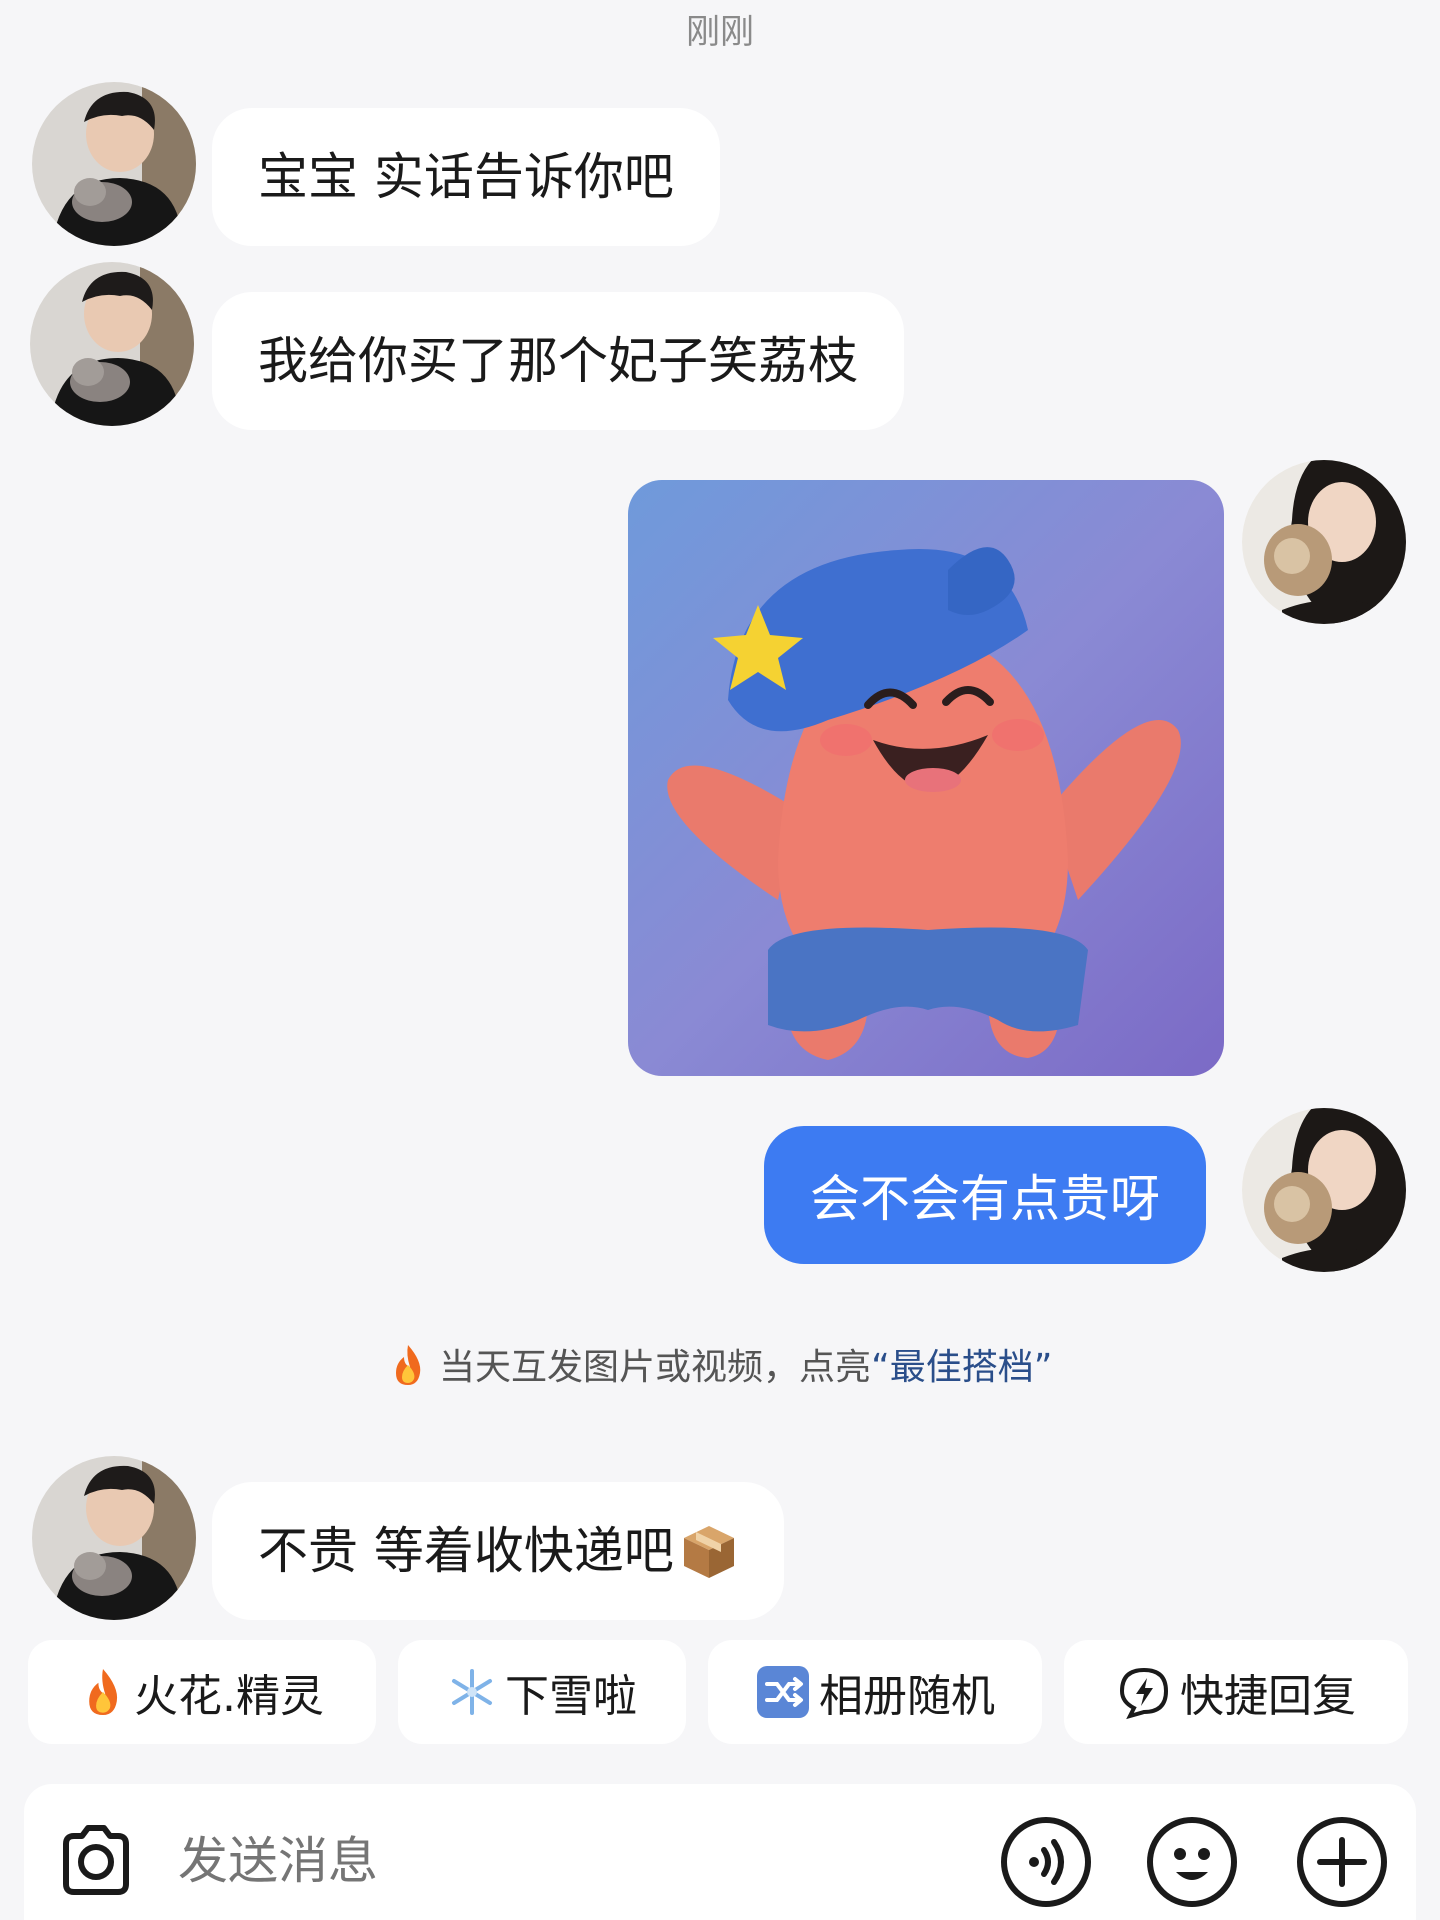 This screenshot has height=1920, width=1440. I want to click on chip-spark-sprite: 火花.精灵, so click(202, 1692).